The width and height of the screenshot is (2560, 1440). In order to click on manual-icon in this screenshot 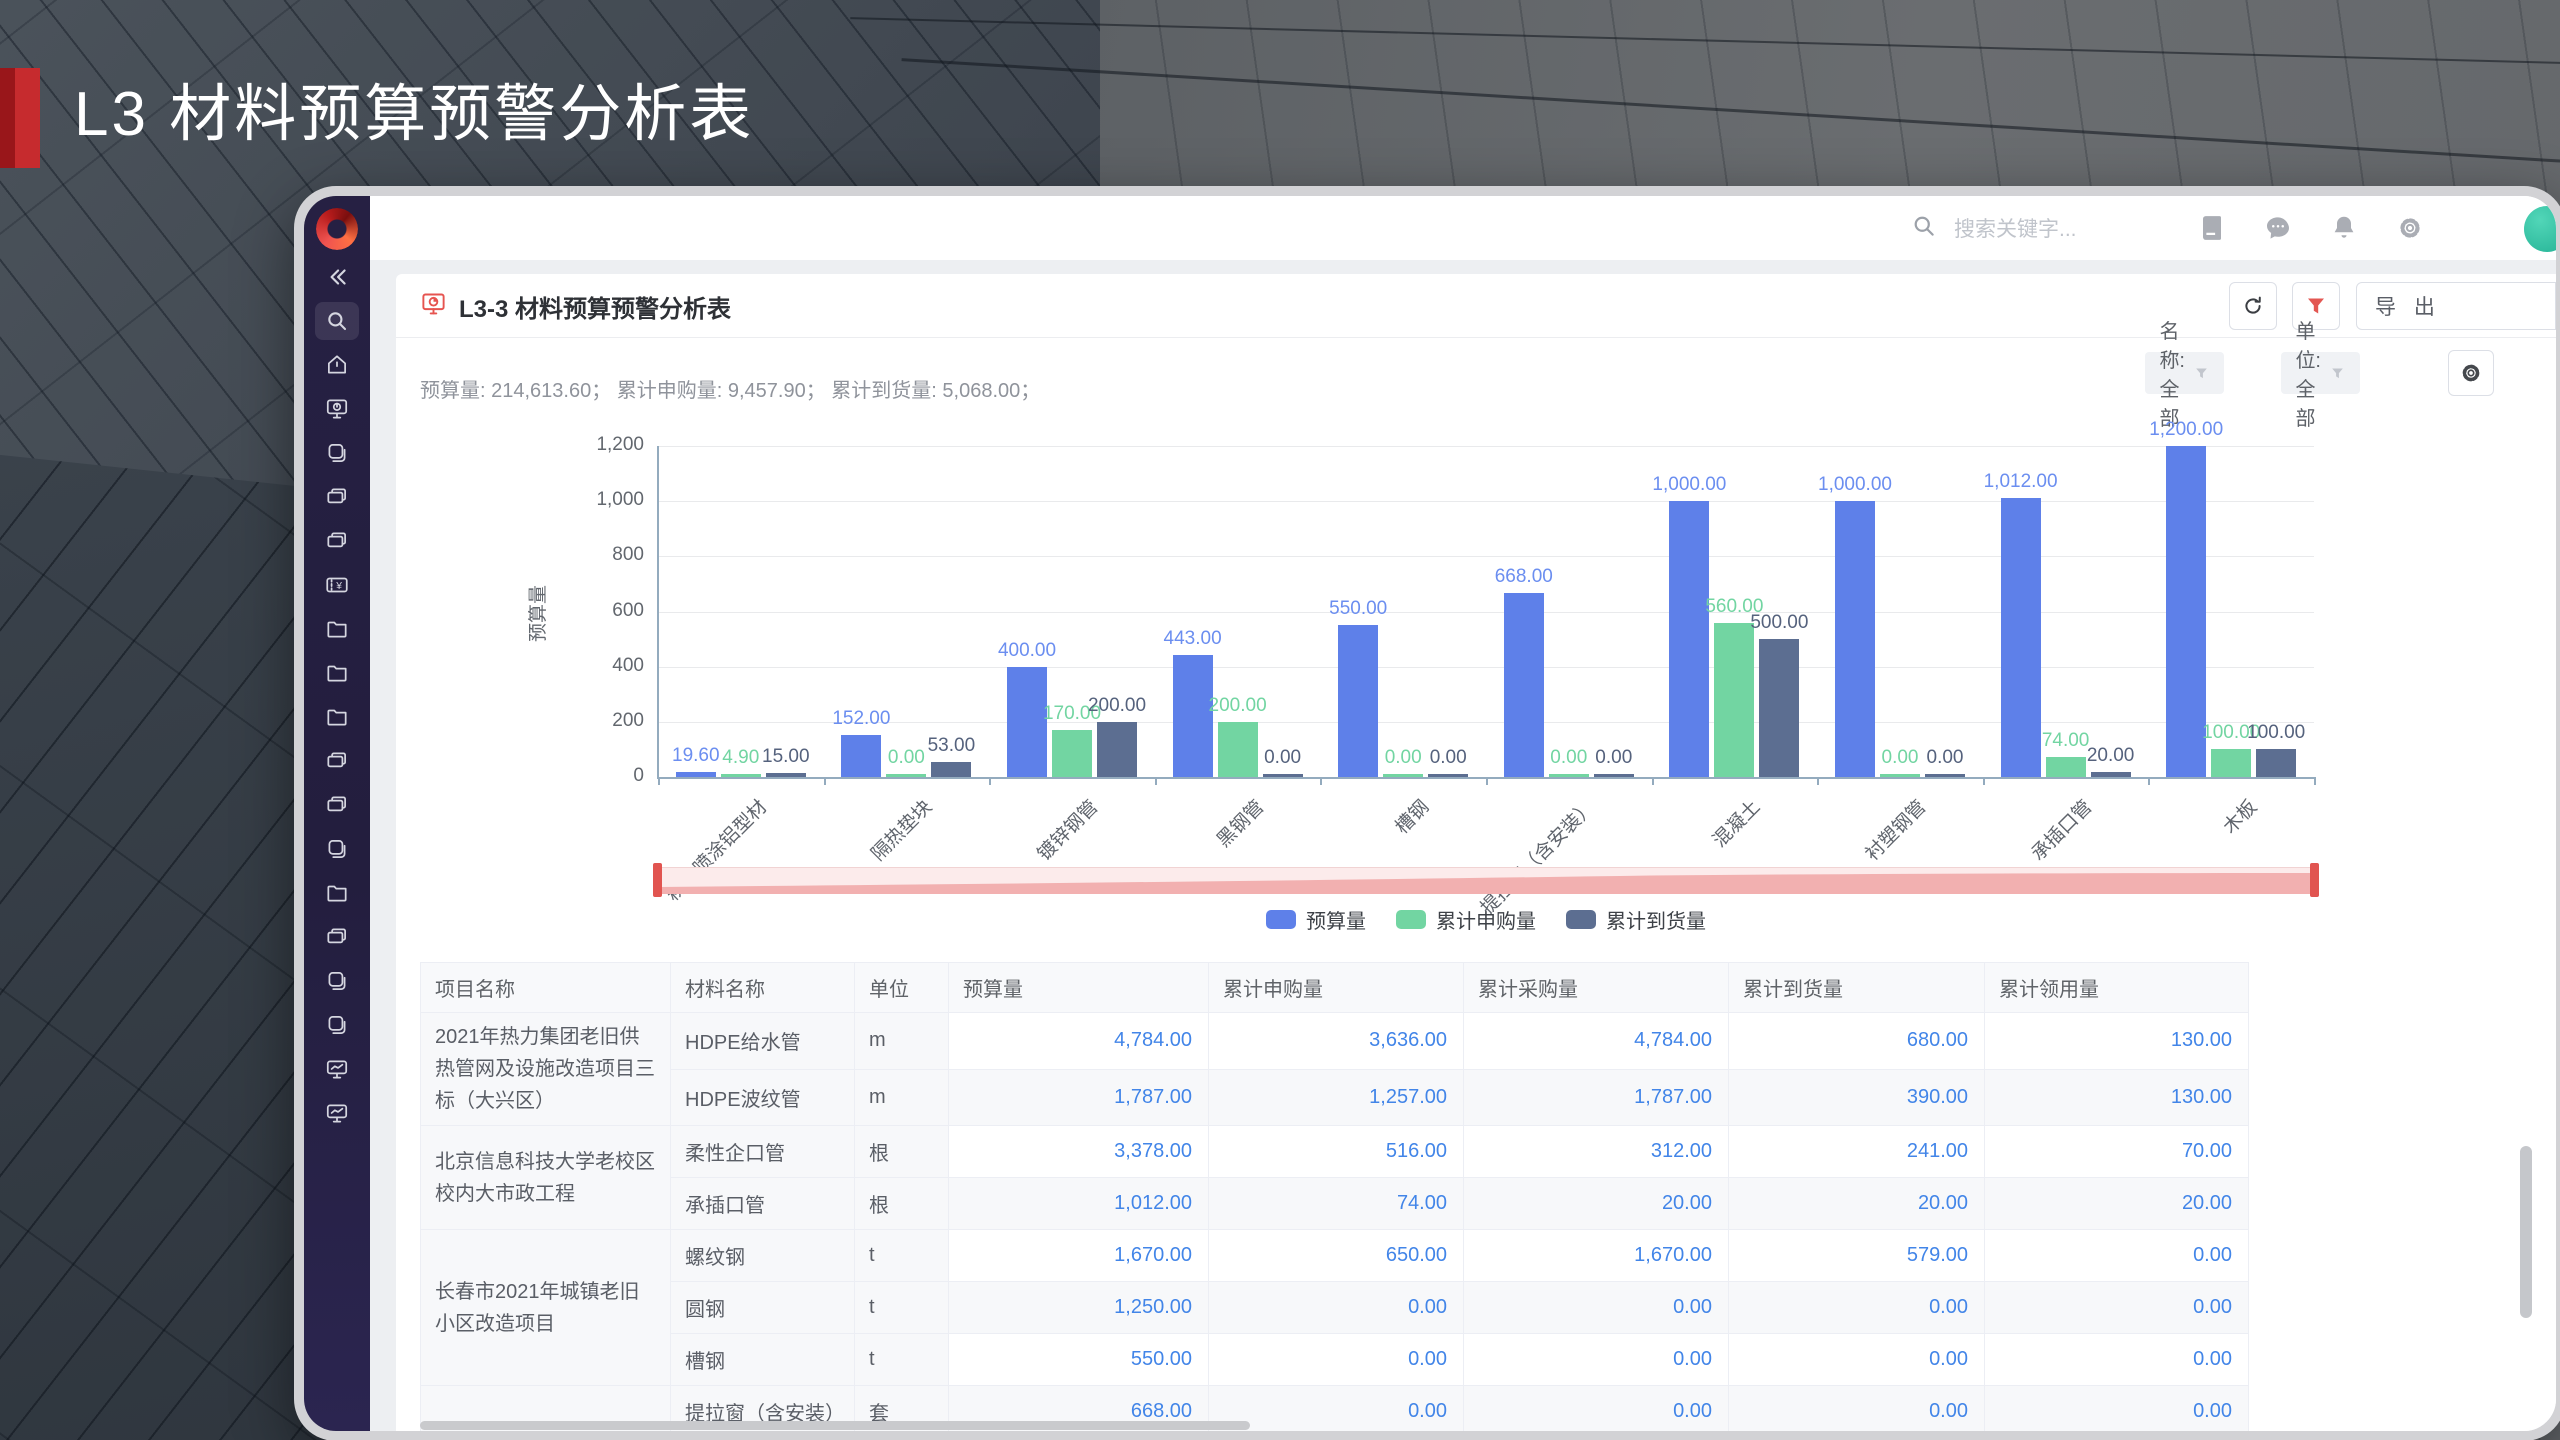, I will do `click(2212, 228)`.